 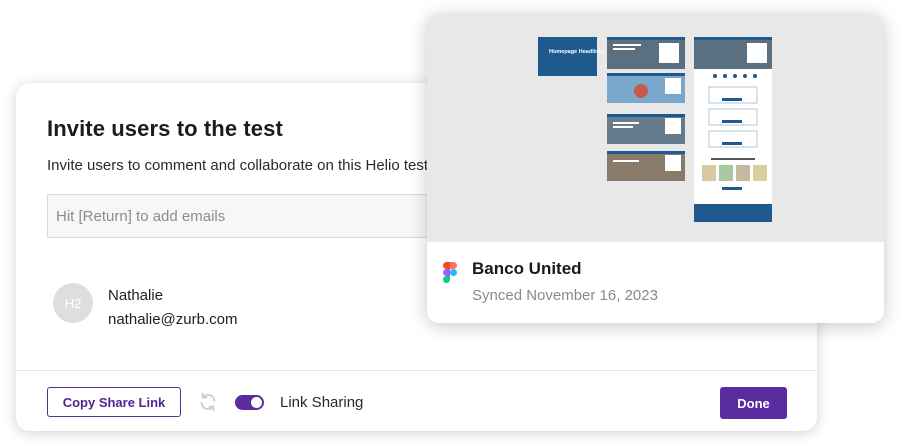 What do you see at coordinates (165, 128) in the screenshot?
I see `modal-title: Invite users to the test` at bounding box center [165, 128].